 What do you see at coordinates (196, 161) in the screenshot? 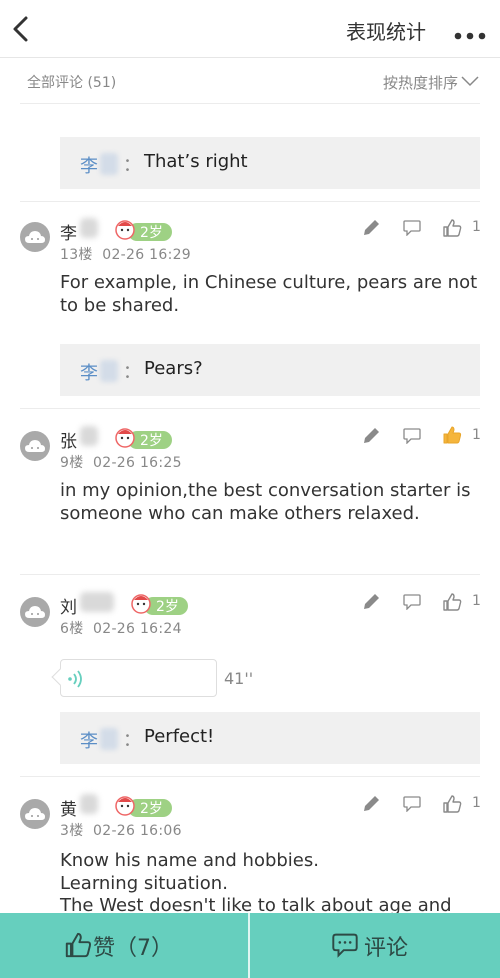
I see `reply-text: That’s right` at bounding box center [196, 161].